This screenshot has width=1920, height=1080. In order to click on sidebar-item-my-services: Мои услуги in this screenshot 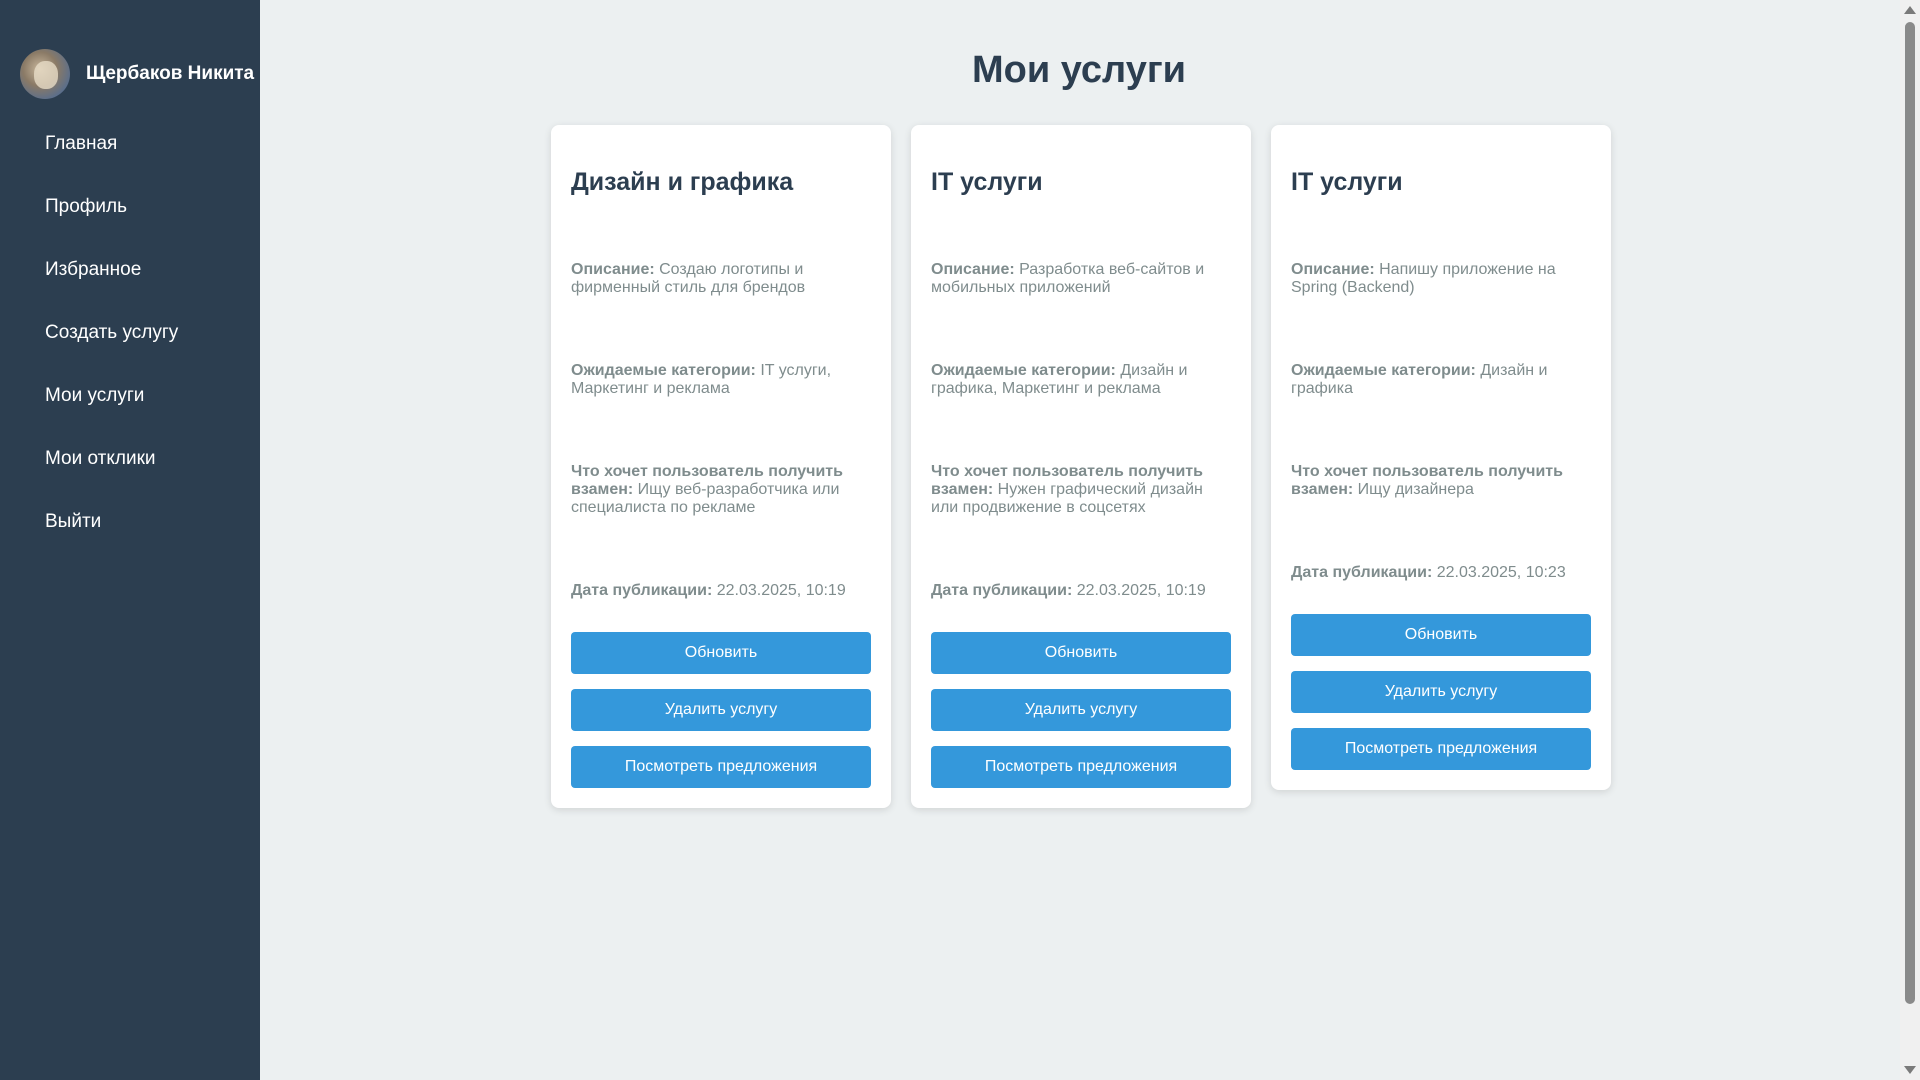, I will do `click(130, 407)`.